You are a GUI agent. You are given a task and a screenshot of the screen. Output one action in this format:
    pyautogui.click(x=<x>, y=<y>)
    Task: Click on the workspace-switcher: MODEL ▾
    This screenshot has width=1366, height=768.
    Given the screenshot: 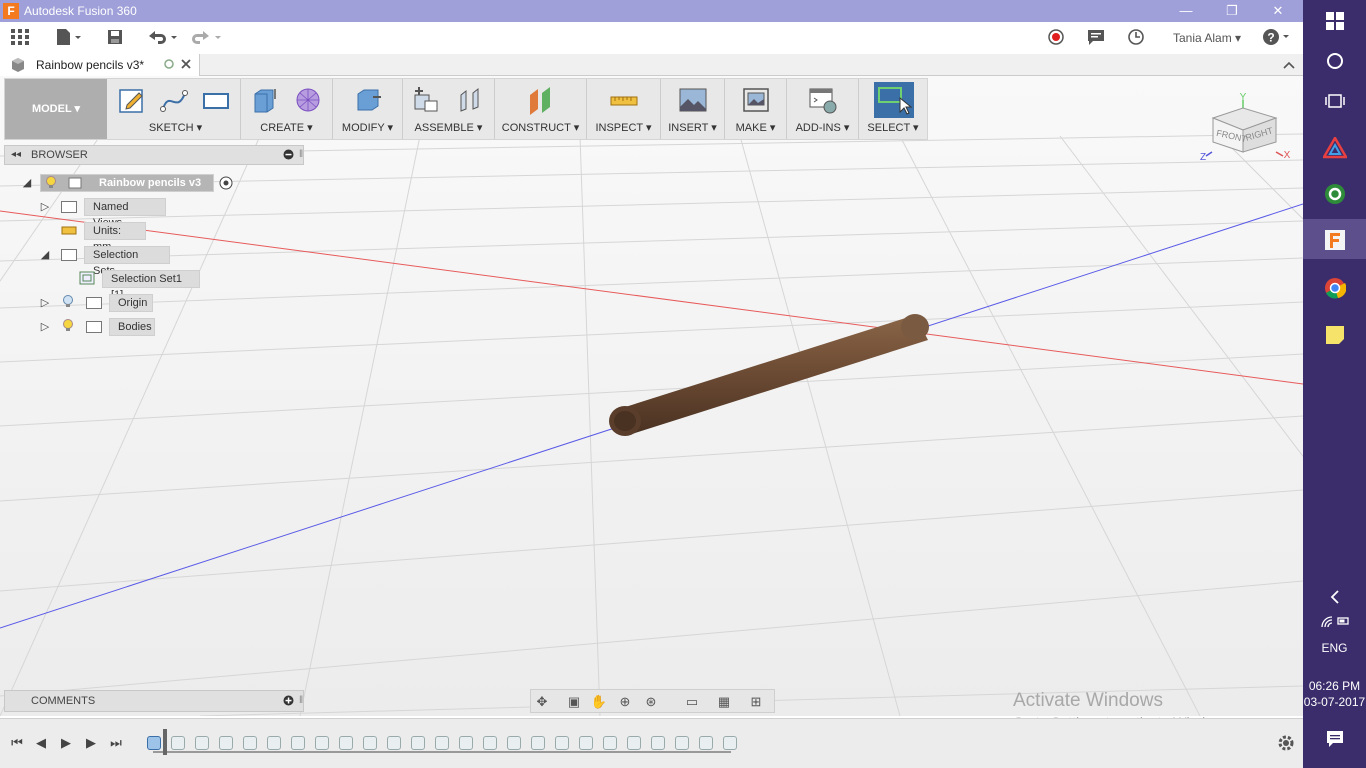 What is the action you would take?
    pyautogui.click(x=56, y=109)
    